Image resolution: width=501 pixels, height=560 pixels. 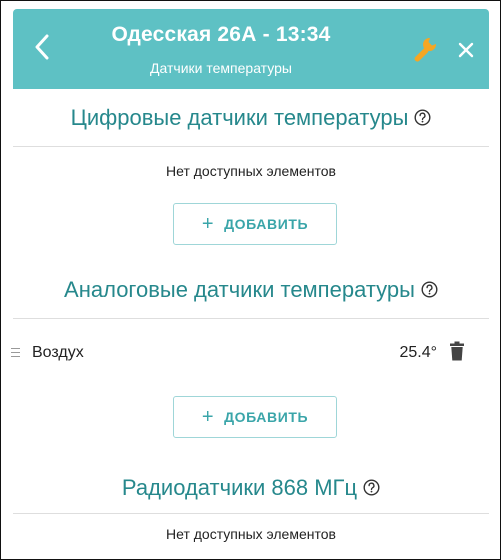 What do you see at coordinates (58, 352) in the screenshot?
I see `sensor-name: Воздух` at bounding box center [58, 352].